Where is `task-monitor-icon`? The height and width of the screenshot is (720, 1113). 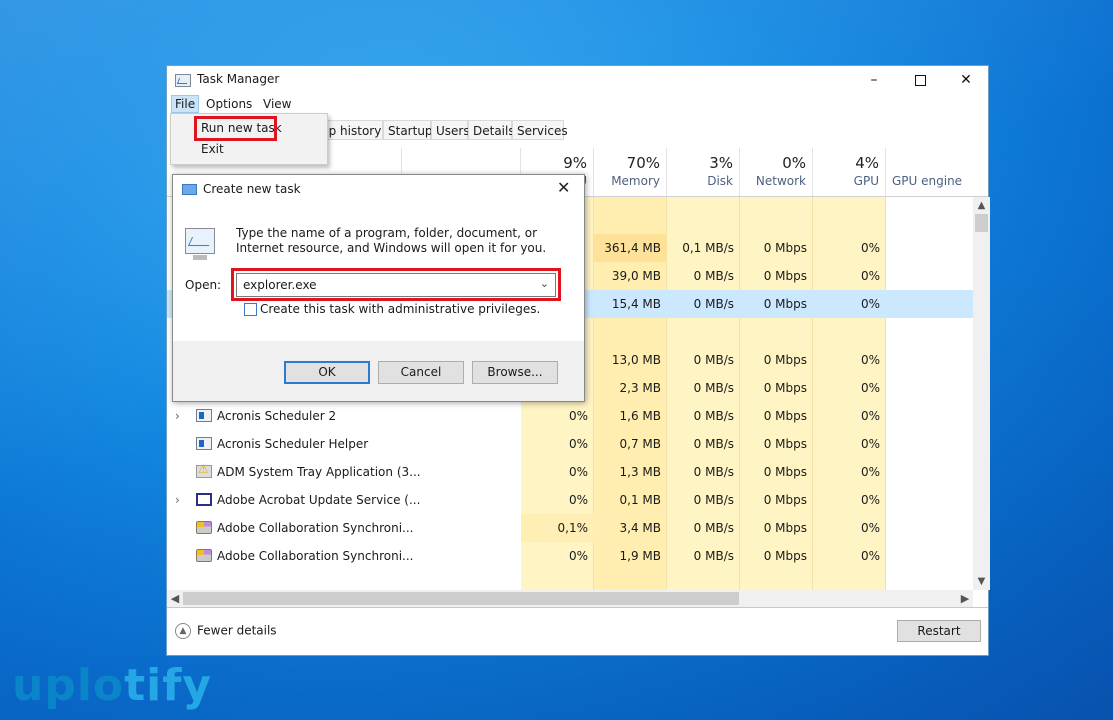 task-monitor-icon is located at coordinates (200, 241).